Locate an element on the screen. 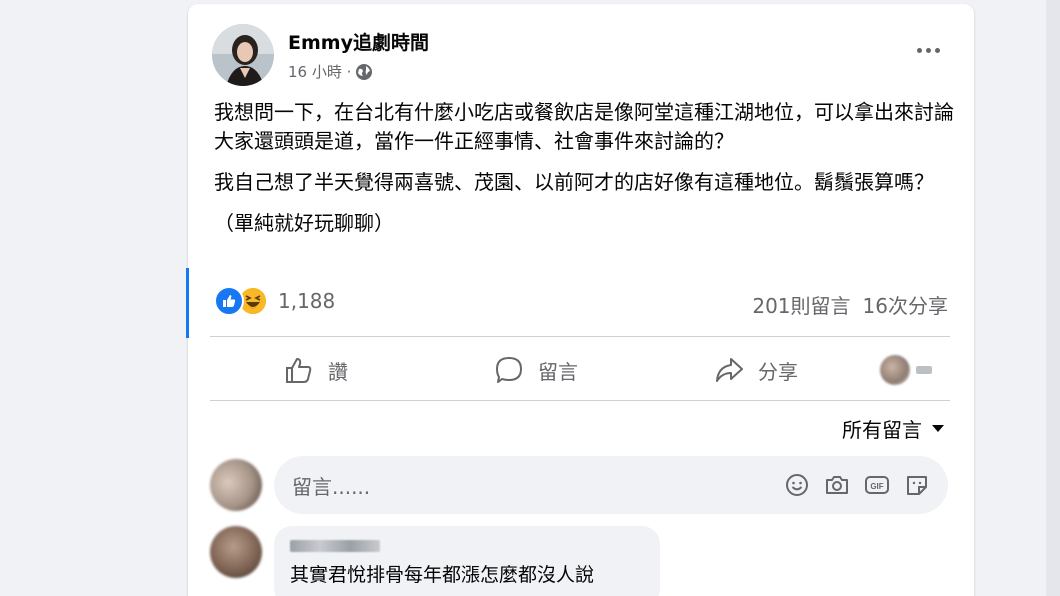  reactions-summary: 1,188 is located at coordinates (274, 301).